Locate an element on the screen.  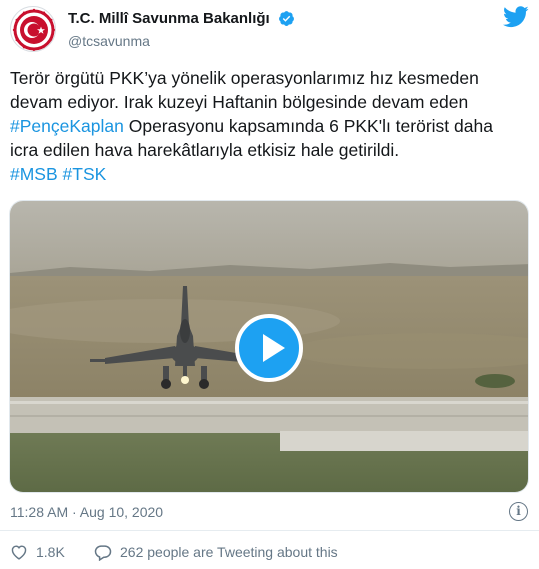
heart-icon is located at coordinates (19, 552).